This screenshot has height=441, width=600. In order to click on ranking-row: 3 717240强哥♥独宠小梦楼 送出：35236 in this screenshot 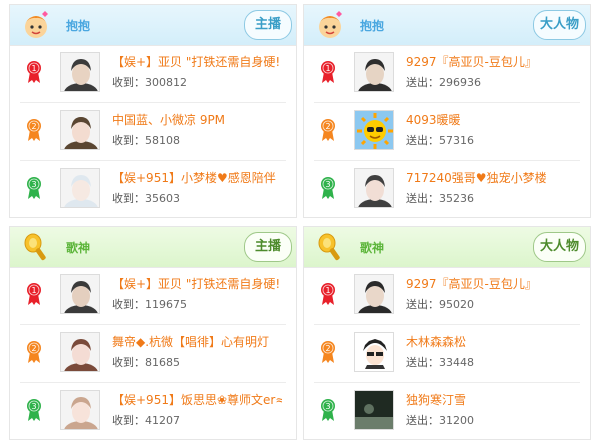, I will do `click(447, 190)`.